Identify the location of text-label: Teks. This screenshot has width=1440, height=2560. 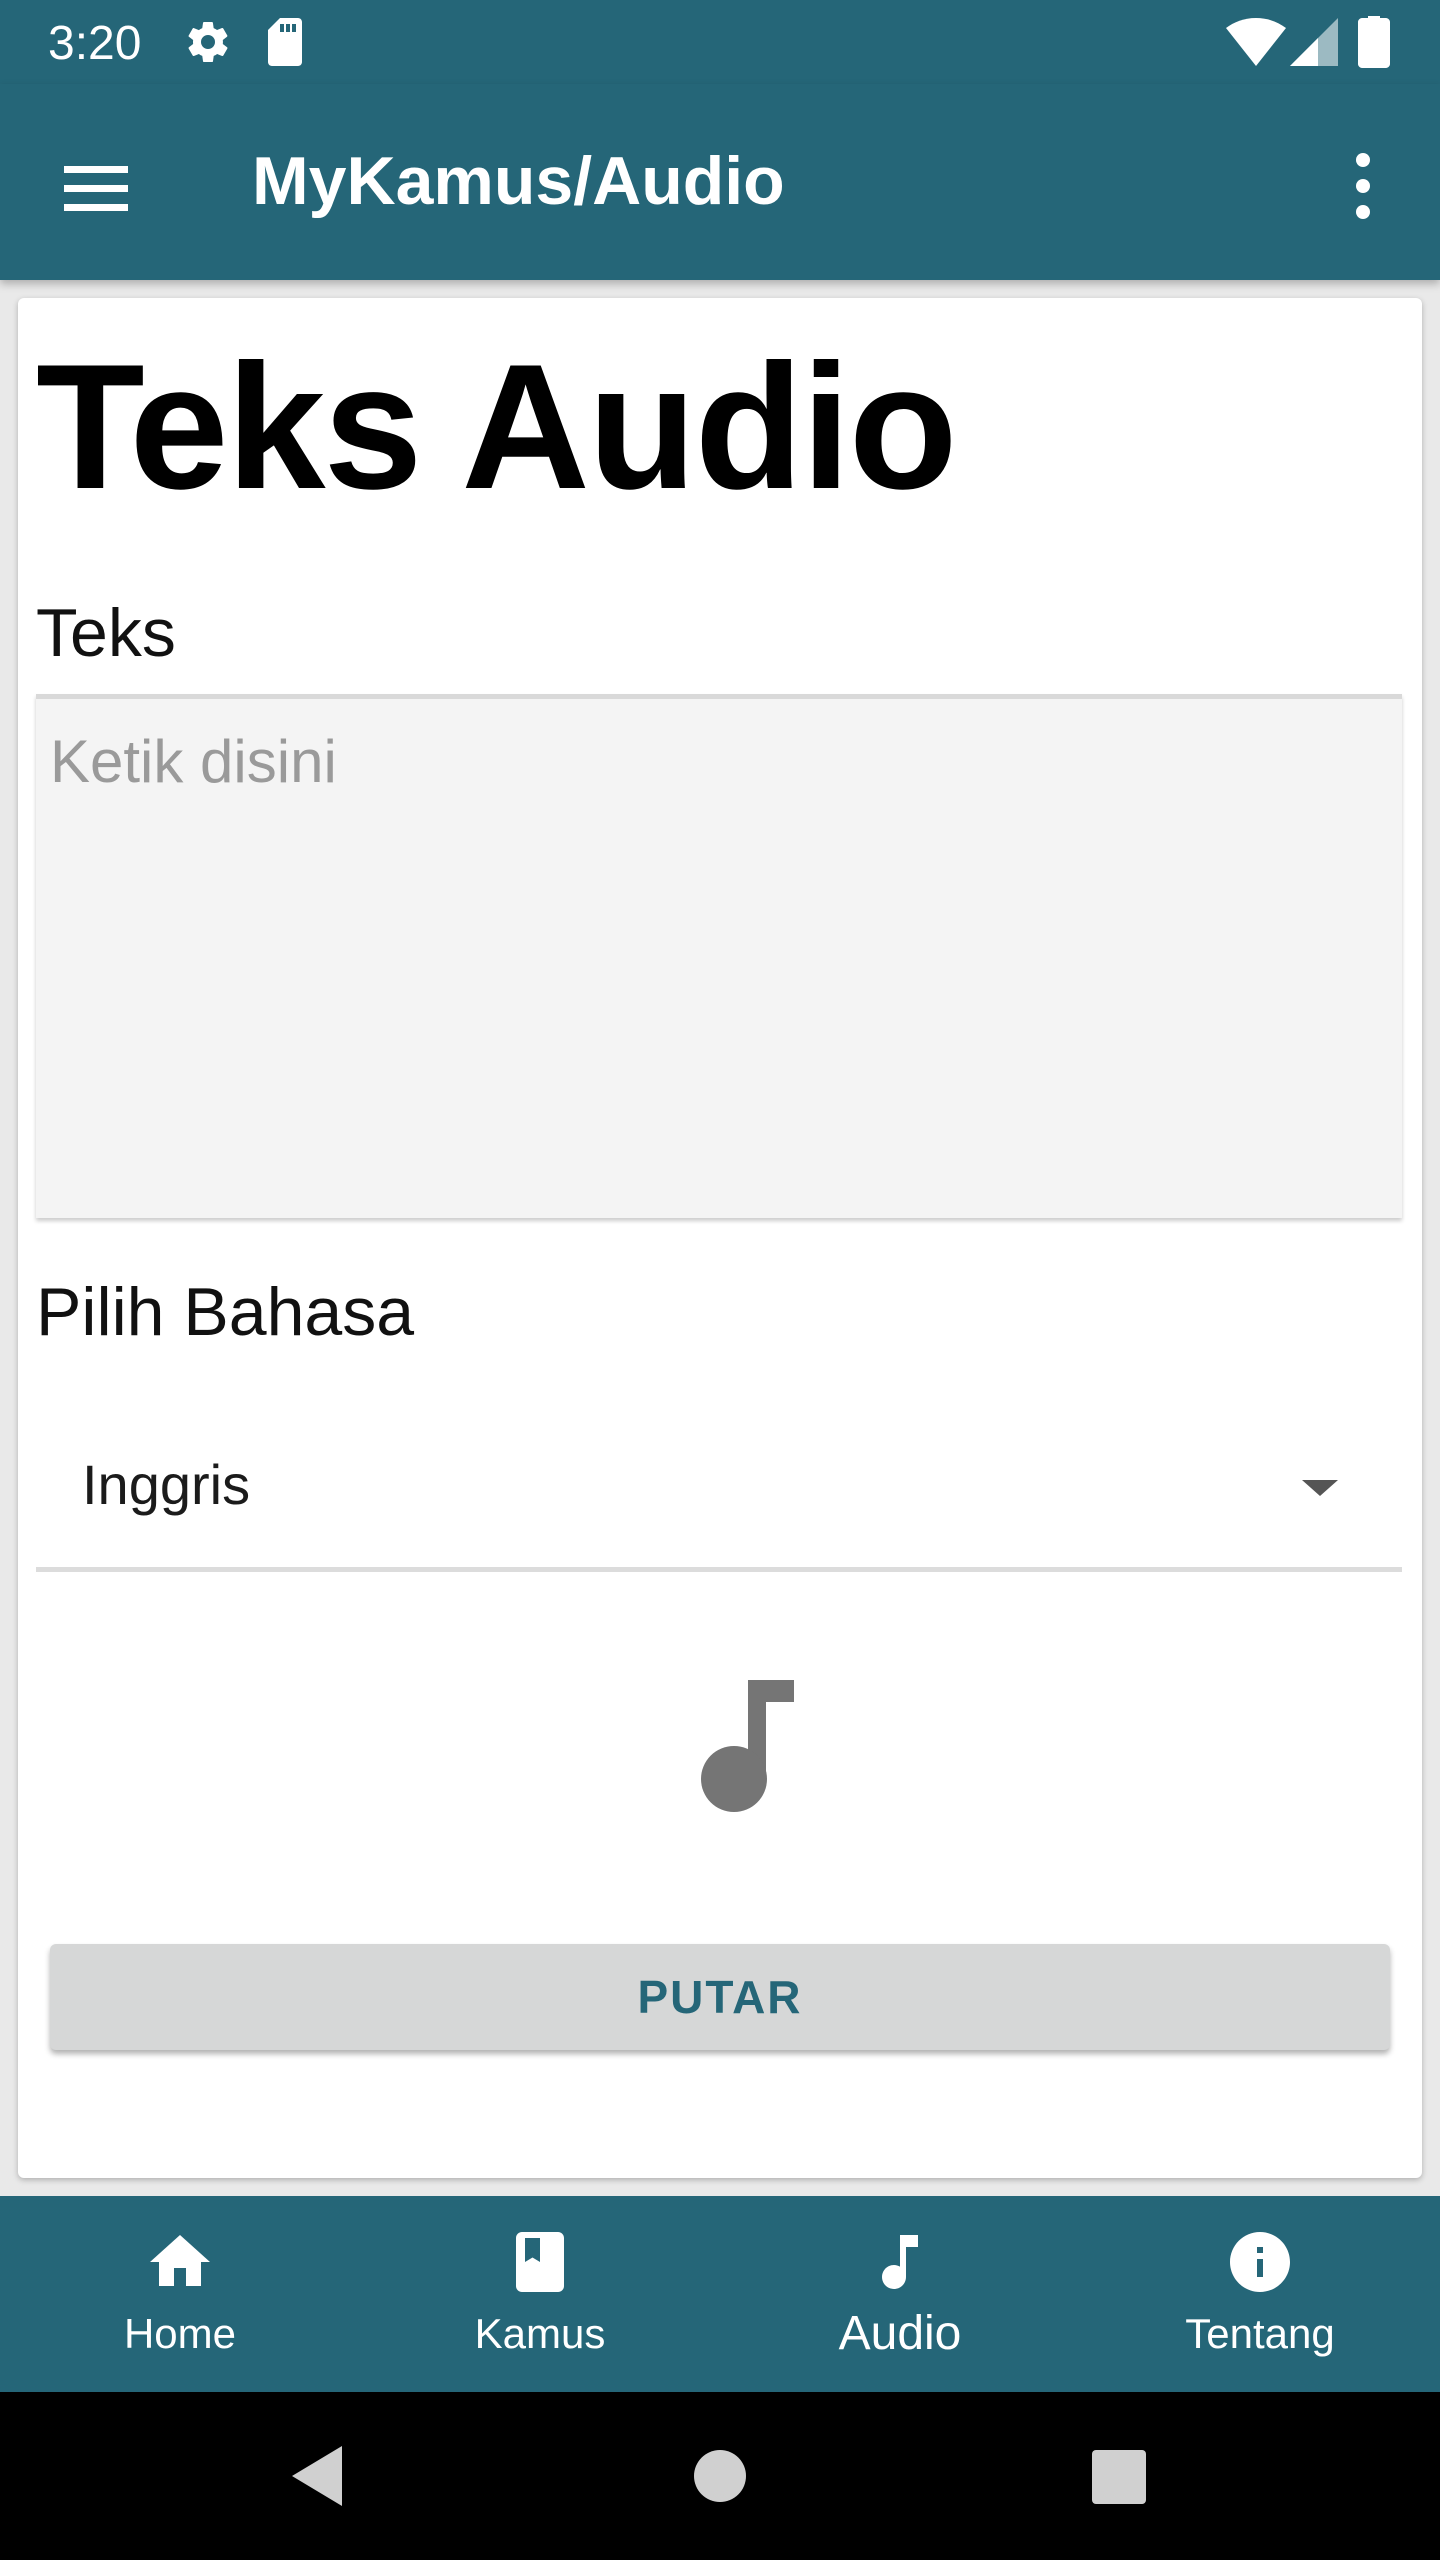
(106, 633).